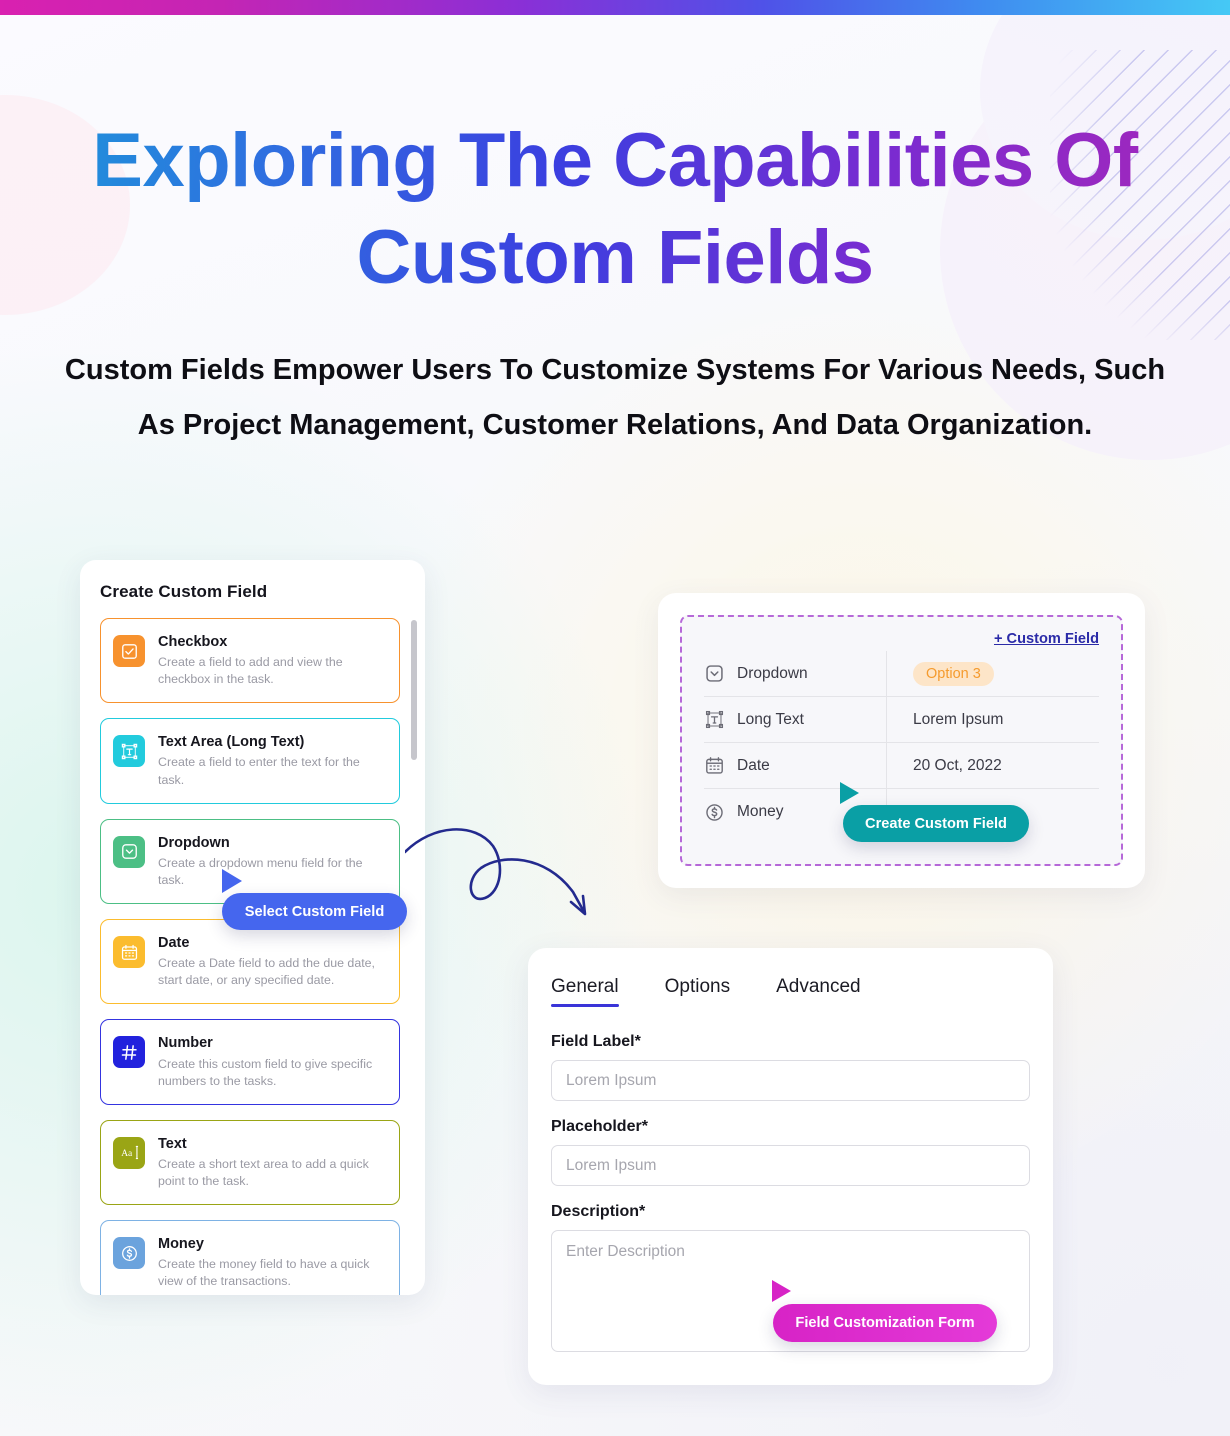  I want to click on placeholder-input, so click(790, 1165).